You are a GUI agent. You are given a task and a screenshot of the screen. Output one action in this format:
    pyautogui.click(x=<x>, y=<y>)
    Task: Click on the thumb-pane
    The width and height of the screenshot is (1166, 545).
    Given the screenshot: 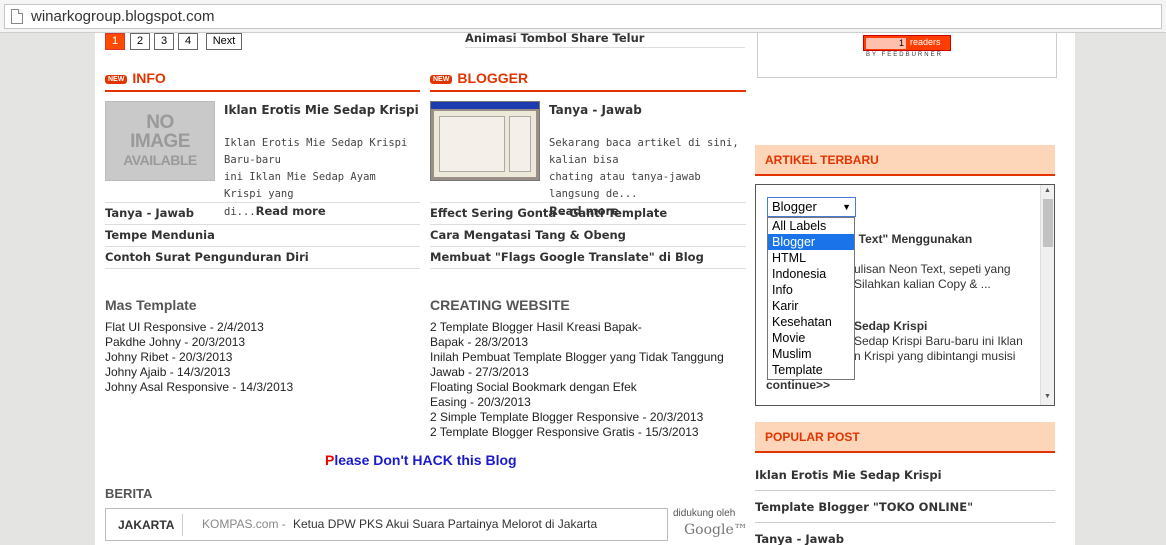 What is the action you would take?
    pyautogui.click(x=520, y=144)
    